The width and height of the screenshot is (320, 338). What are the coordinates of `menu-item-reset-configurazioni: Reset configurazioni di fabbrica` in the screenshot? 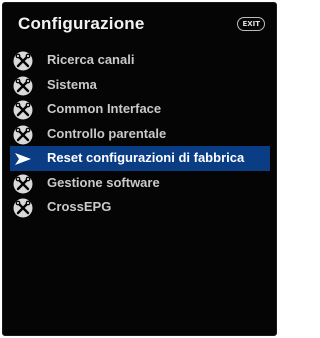 It's located at (140, 158).